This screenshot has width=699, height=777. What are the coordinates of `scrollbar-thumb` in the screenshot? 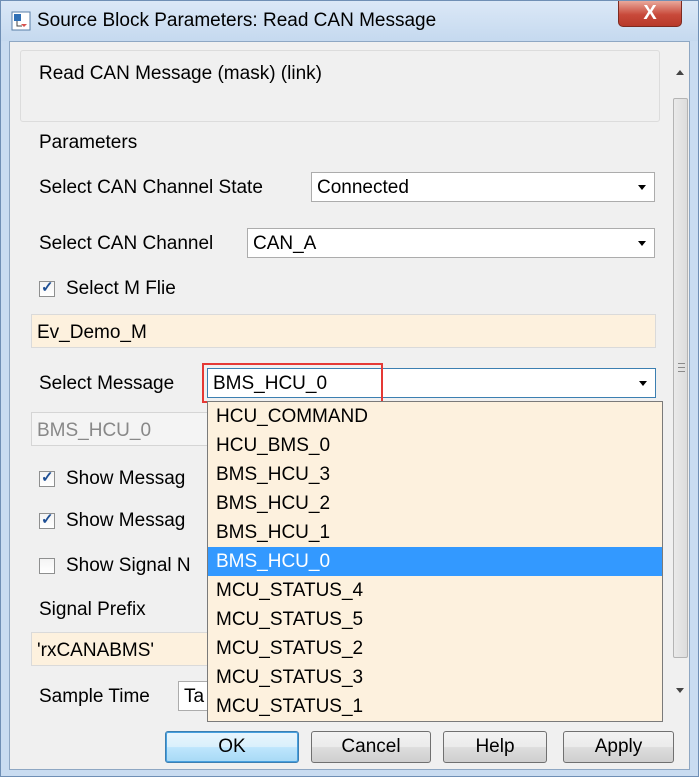 It's located at (680, 378).